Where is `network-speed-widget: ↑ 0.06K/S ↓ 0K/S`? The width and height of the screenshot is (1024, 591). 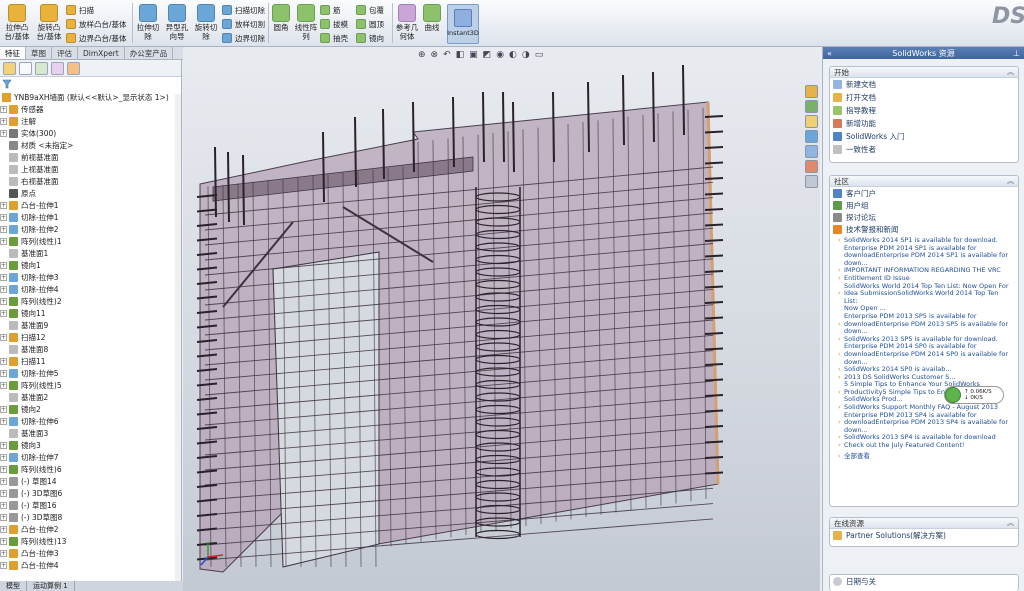
network-speed-widget: ↑ 0.06K/S ↓ 0K/S is located at coordinates (974, 395).